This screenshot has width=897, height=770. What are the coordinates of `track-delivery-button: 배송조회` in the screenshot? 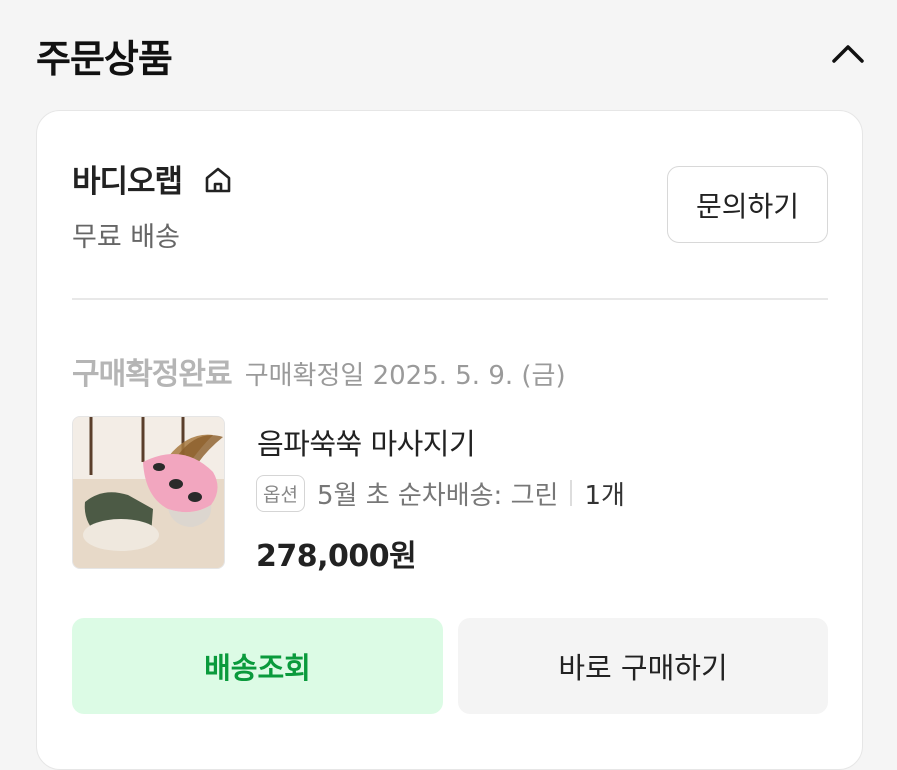 It's located at (257, 666).